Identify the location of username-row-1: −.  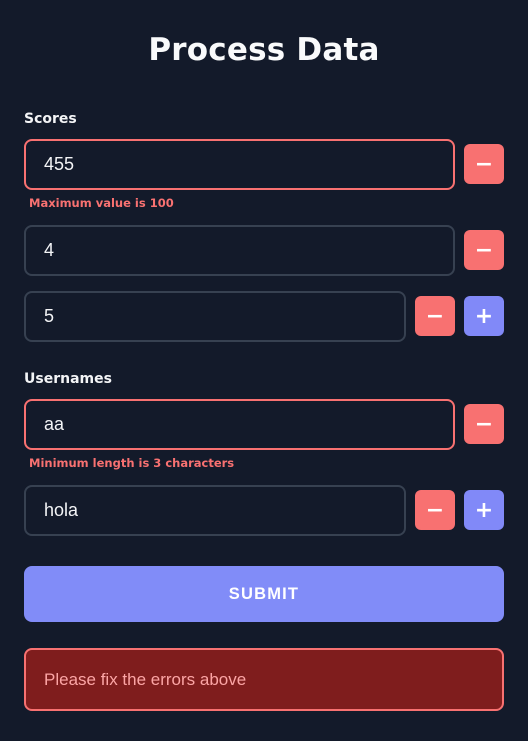
(264, 424).